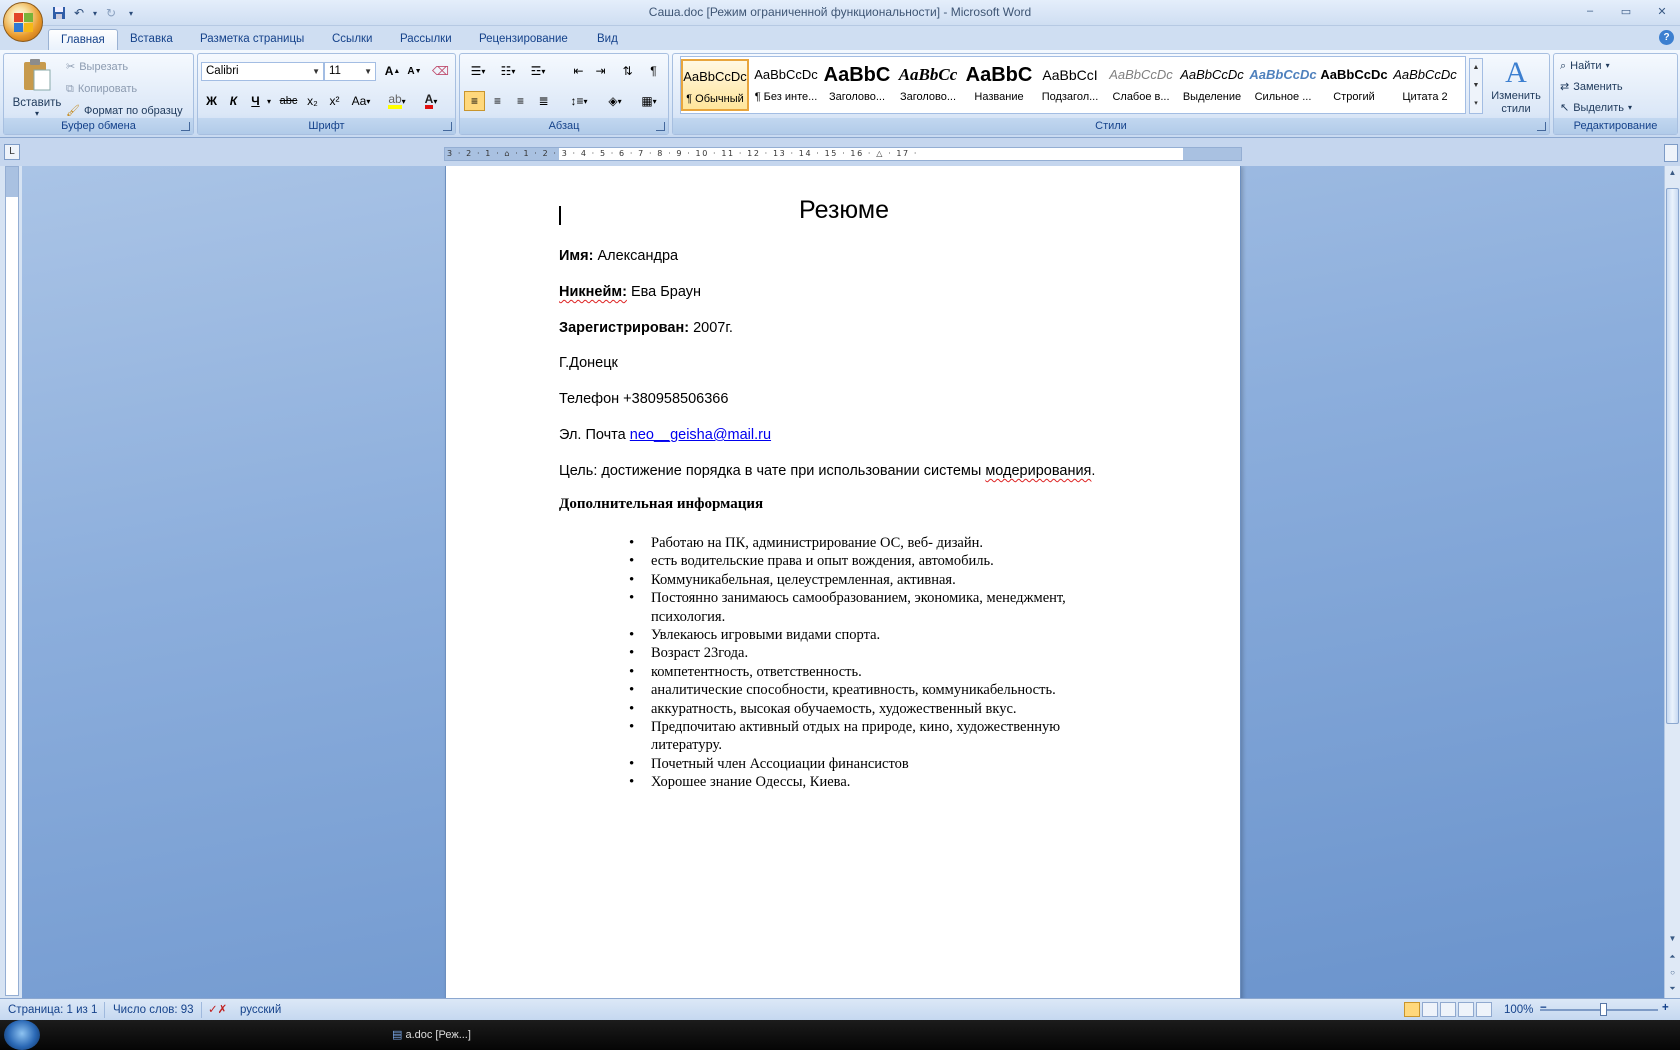  What do you see at coordinates (185, 126) in the screenshot?
I see `clipboard-dialog-launcher` at bounding box center [185, 126].